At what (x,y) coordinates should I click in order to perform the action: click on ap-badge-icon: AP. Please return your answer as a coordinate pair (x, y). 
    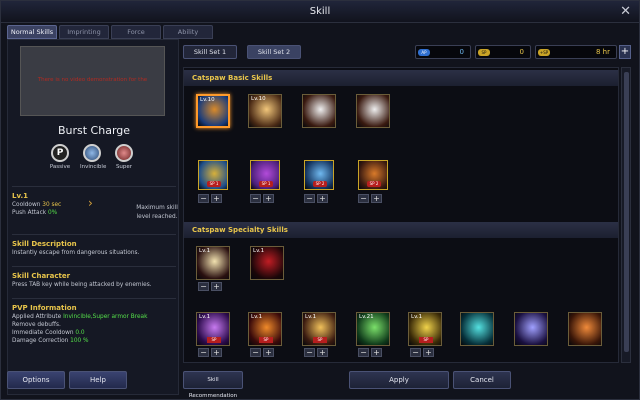
    Looking at the image, I should click on (424, 52).